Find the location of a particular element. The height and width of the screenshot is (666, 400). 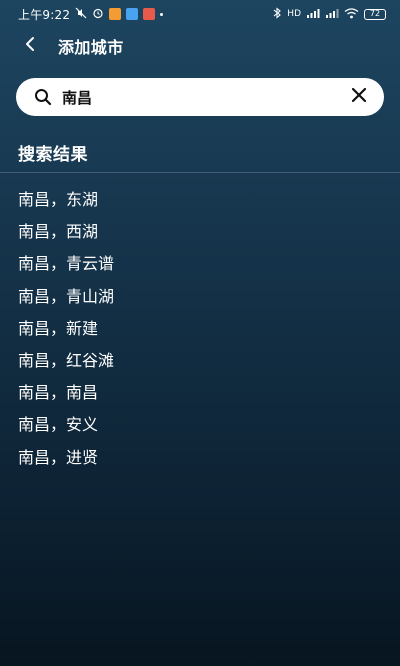

status-bar: 上午9:22 HD 72 is located at coordinates (200, 14).